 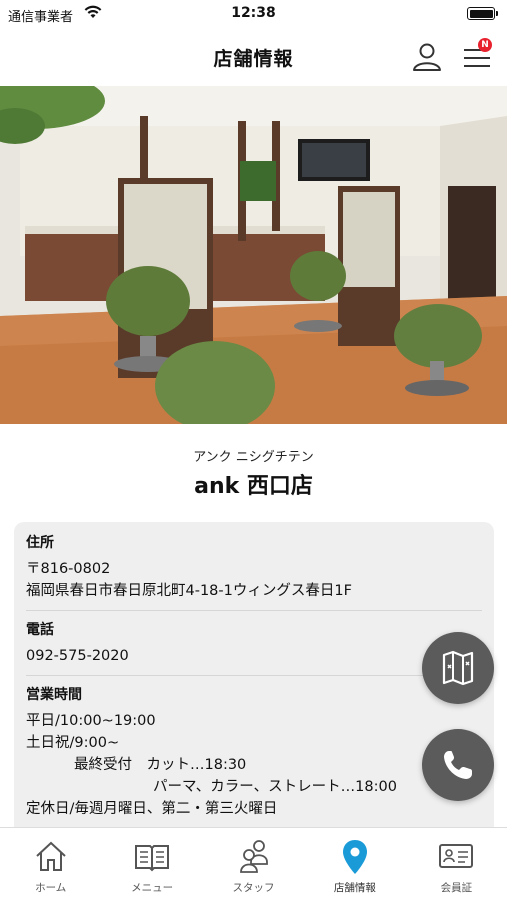 I want to click on hours-weekday: 平日/10:00~19:00, so click(x=91, y=721).